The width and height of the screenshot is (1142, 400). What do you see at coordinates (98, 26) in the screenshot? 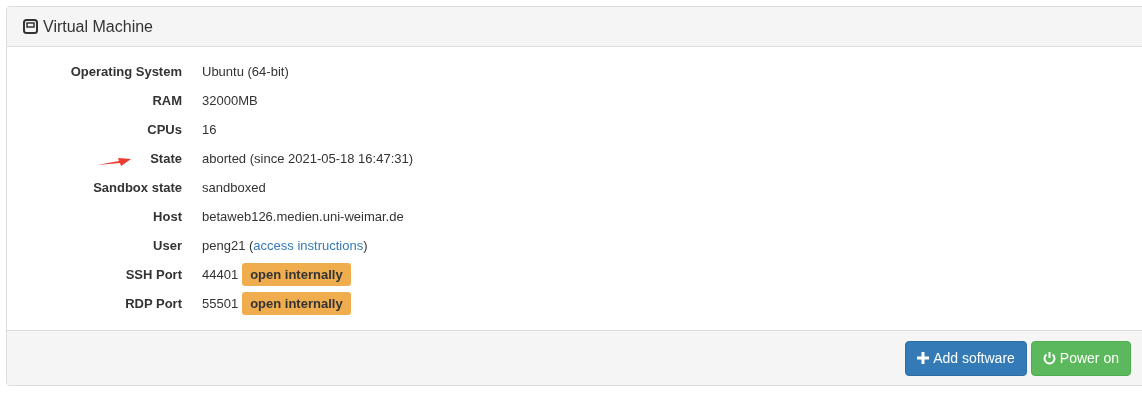
I see `panel-title: Virtual Machine` at bounding box center [98, 26].